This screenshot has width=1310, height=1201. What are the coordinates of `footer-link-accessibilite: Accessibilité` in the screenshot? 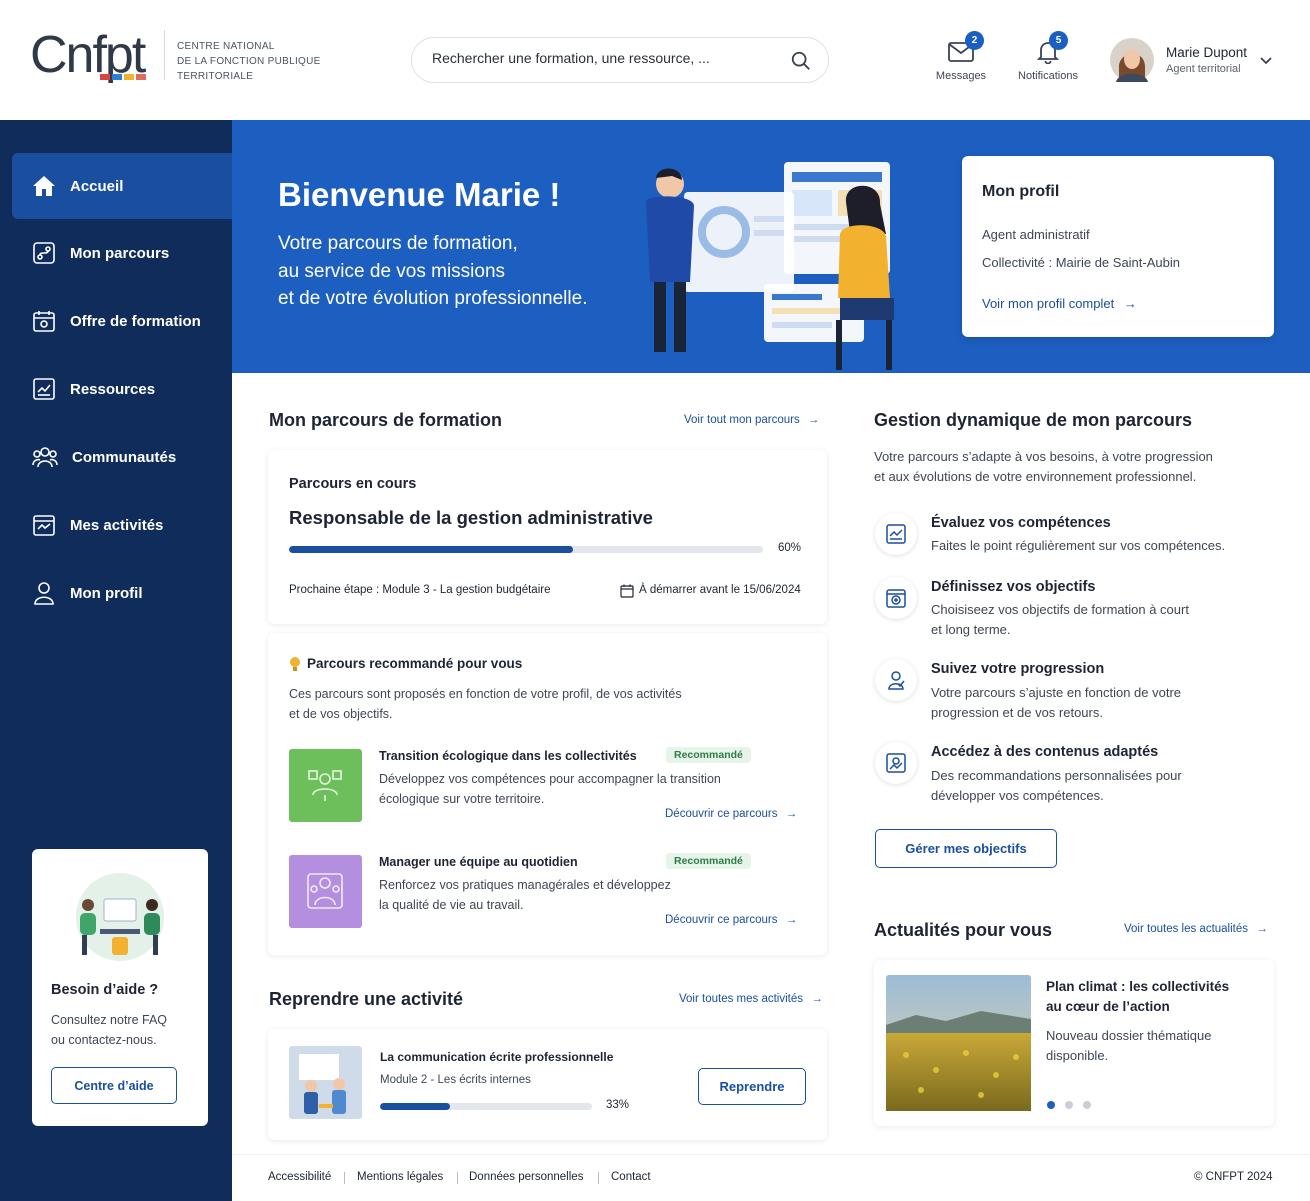 It's located at (299, 1177).